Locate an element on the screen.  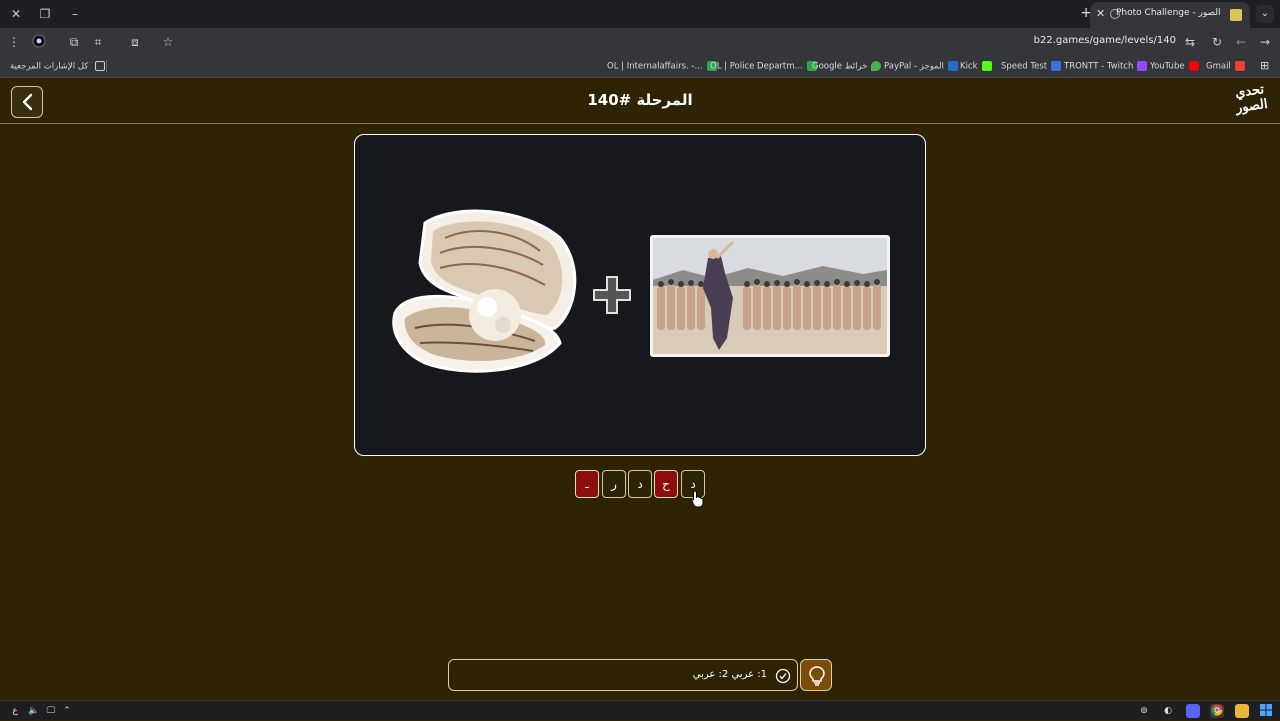
window-minimize-icon: – is located at coordinates (75, 14).